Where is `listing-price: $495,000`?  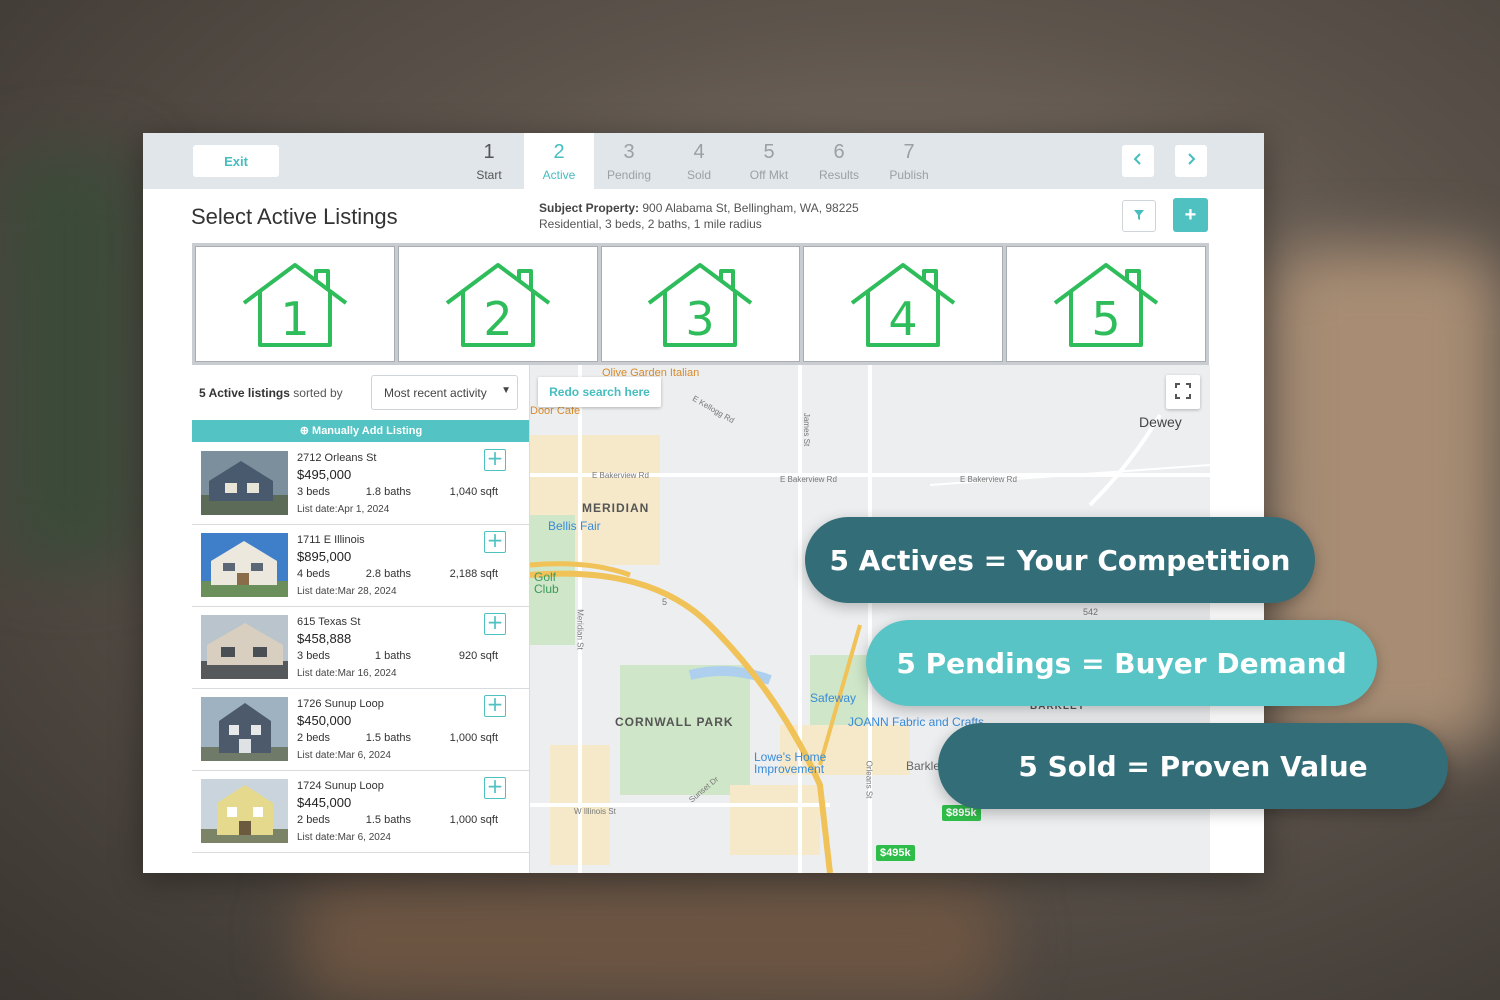
listing-price: $495,000 is located at coordinates (324, 474).